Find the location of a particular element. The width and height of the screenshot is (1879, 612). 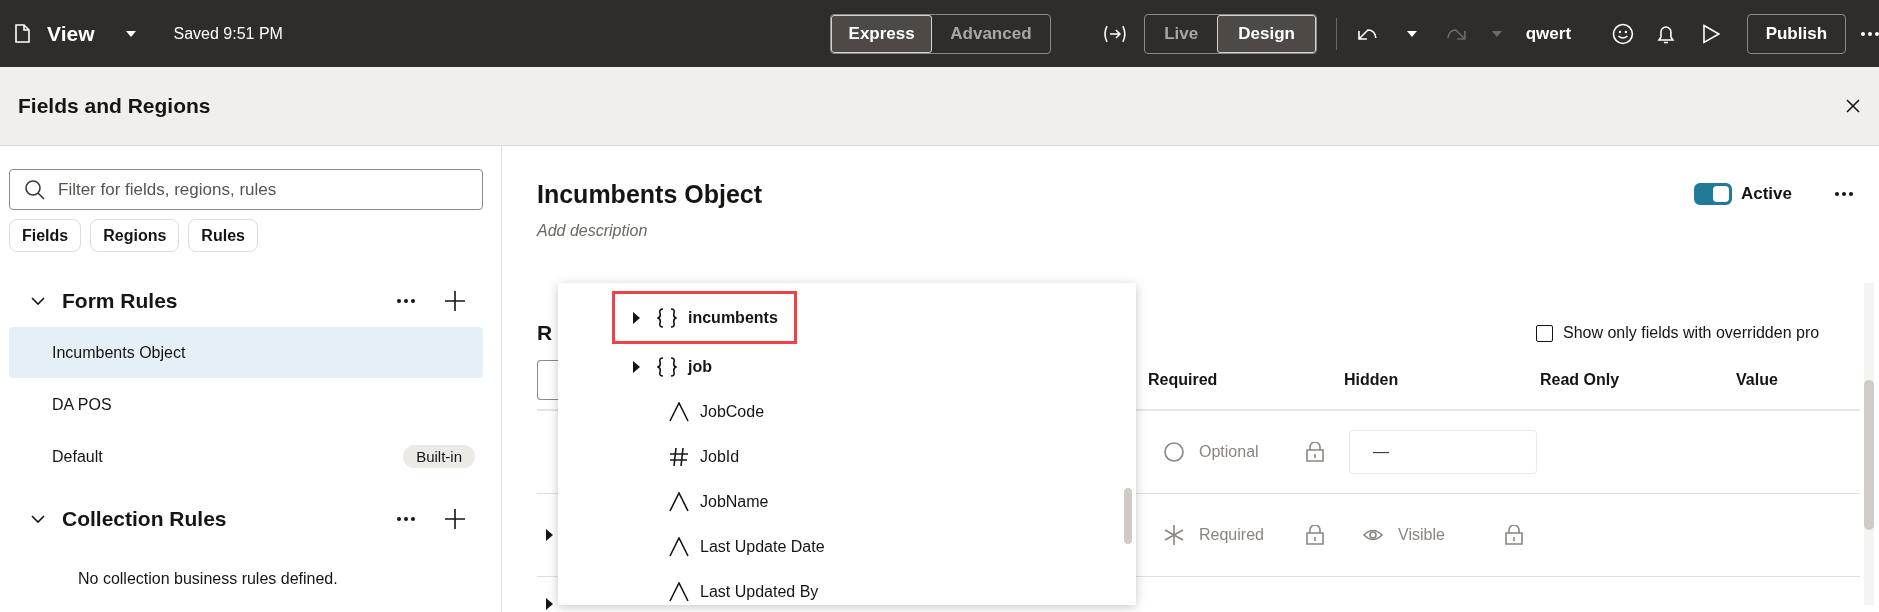

field-item: job is located at coordinates (671, 366).